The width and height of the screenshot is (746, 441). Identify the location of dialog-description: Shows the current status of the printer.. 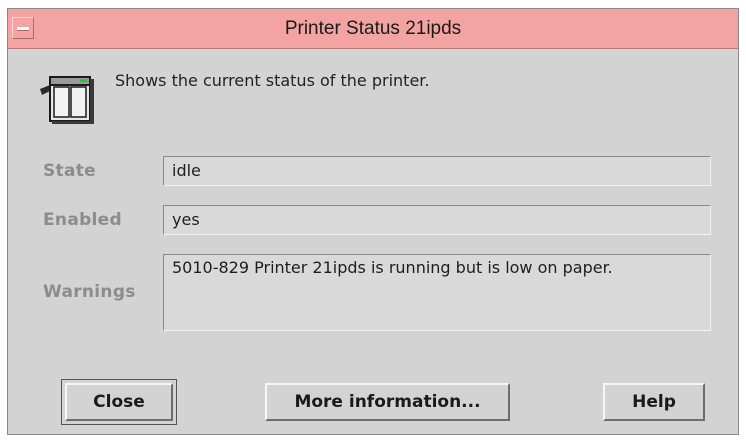
(272, 80).